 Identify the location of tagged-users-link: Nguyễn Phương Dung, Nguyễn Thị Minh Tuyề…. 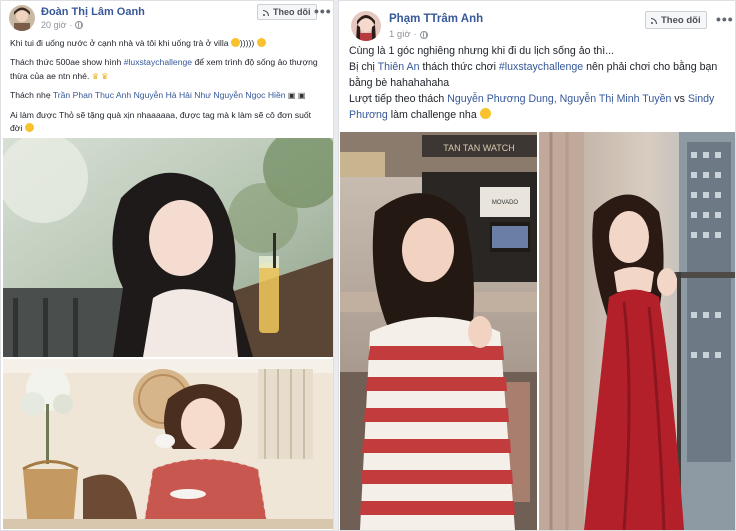
(559, 99).